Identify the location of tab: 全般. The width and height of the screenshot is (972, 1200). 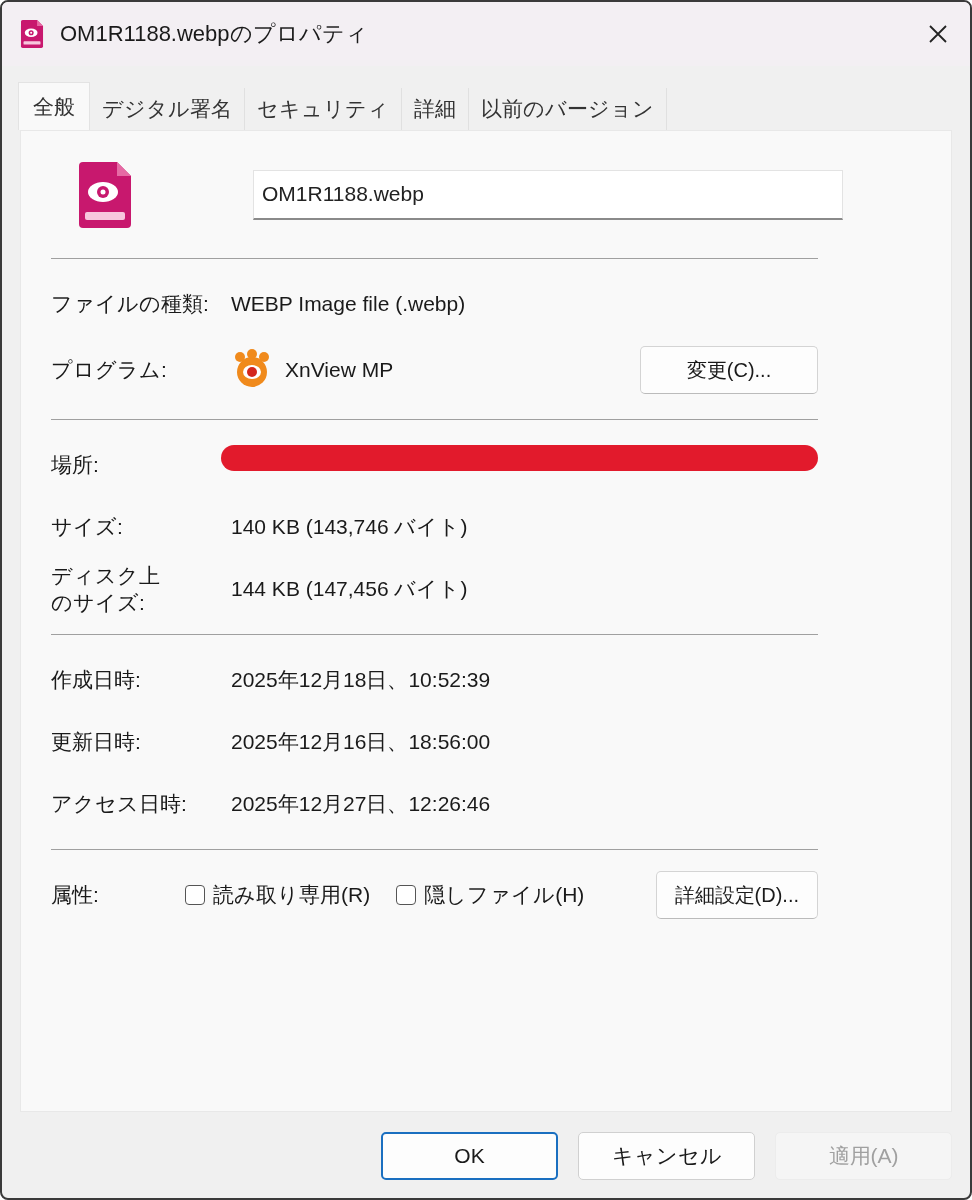
(54, 106).